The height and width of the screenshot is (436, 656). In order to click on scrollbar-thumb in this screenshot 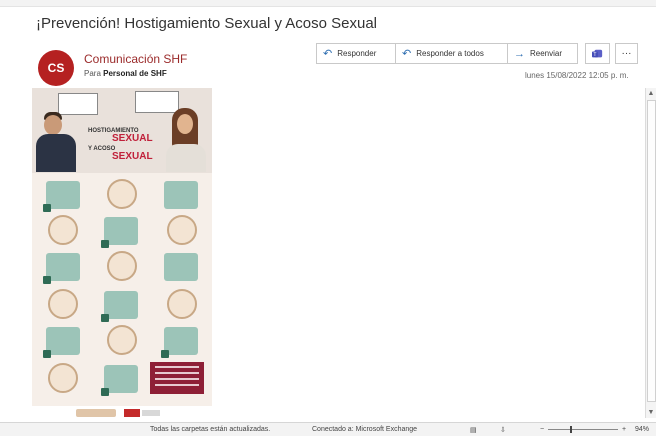, I will do `click(651, 251)`.